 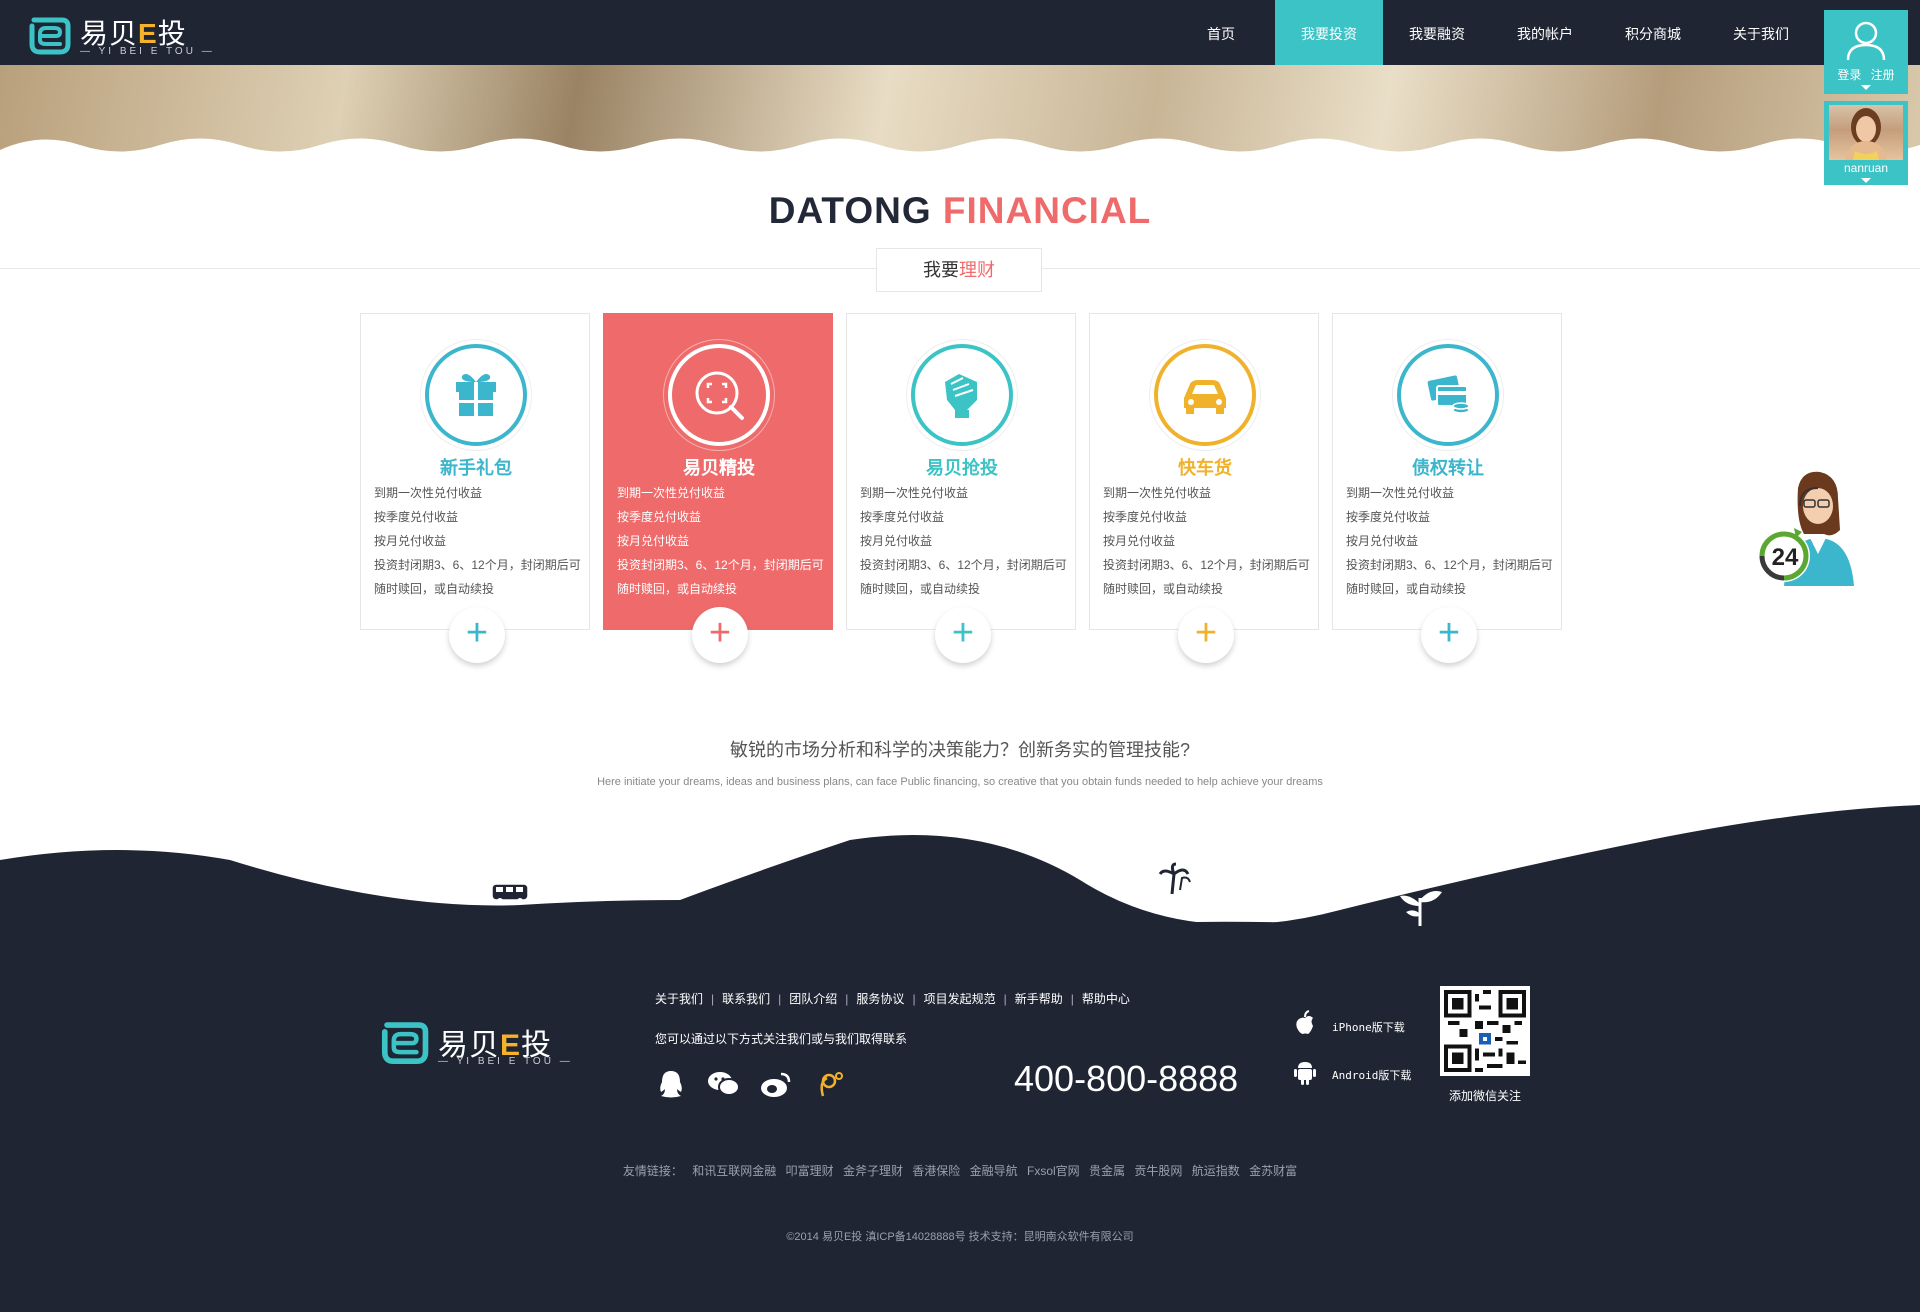 I want to click on social-icons, so click(x=759, y=1084).